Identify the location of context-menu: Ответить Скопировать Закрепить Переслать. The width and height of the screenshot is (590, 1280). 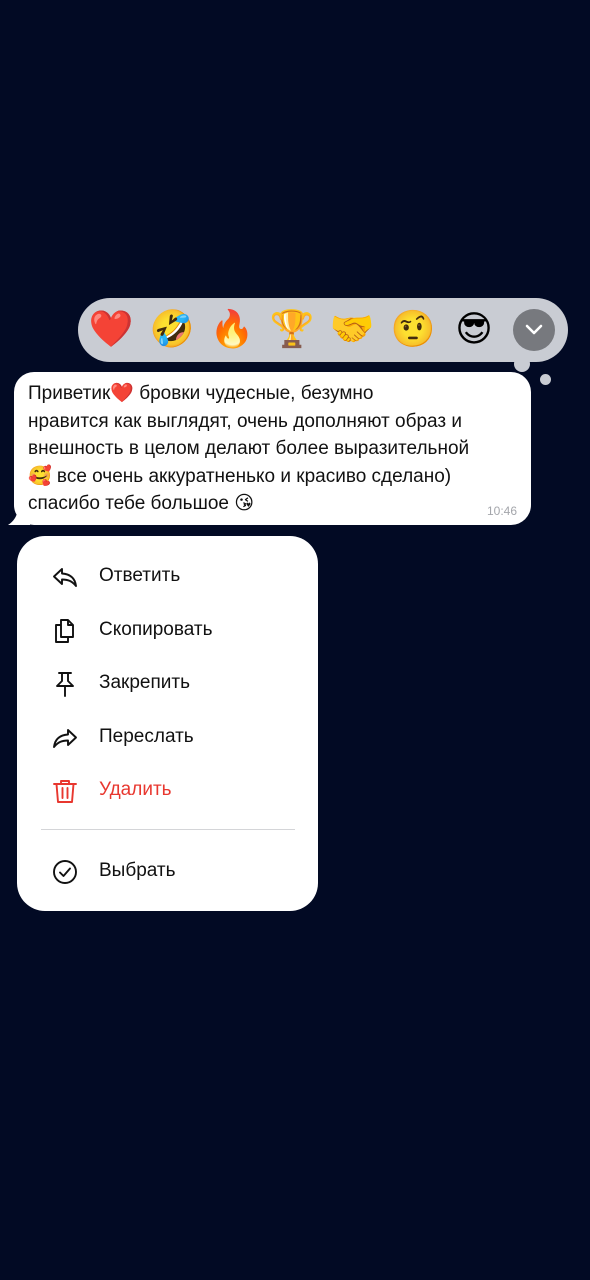
(167, 723).